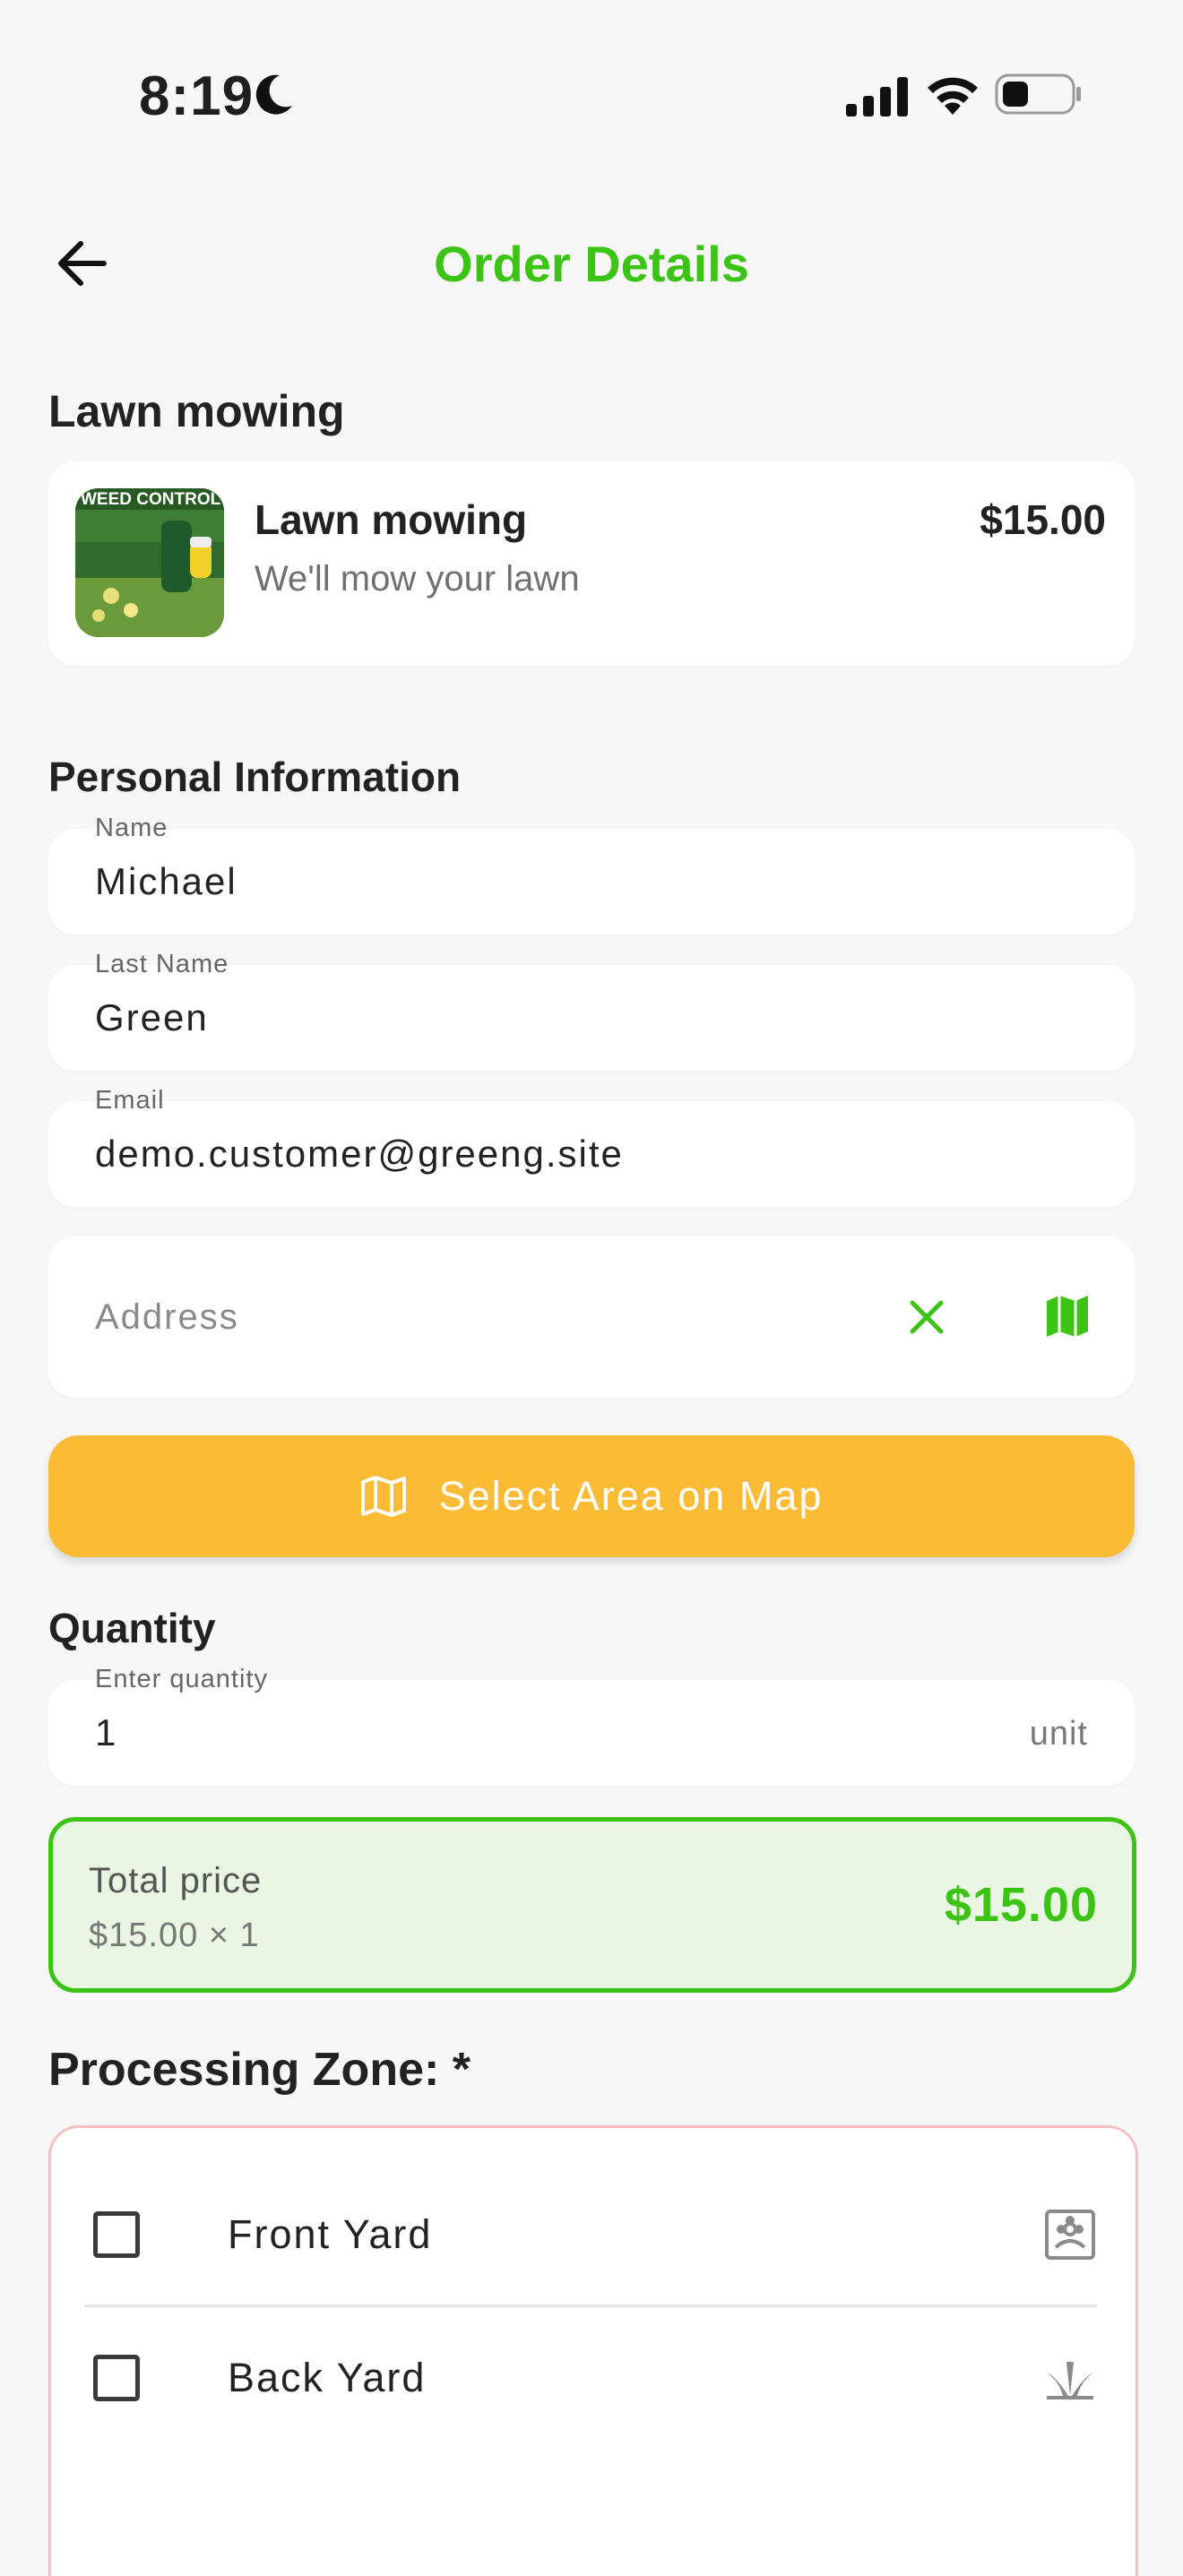 The width and height of the screenshot is (1183, 2576). I want to click on thumbnail-text: WEED CONTROL, so click(151, 499).